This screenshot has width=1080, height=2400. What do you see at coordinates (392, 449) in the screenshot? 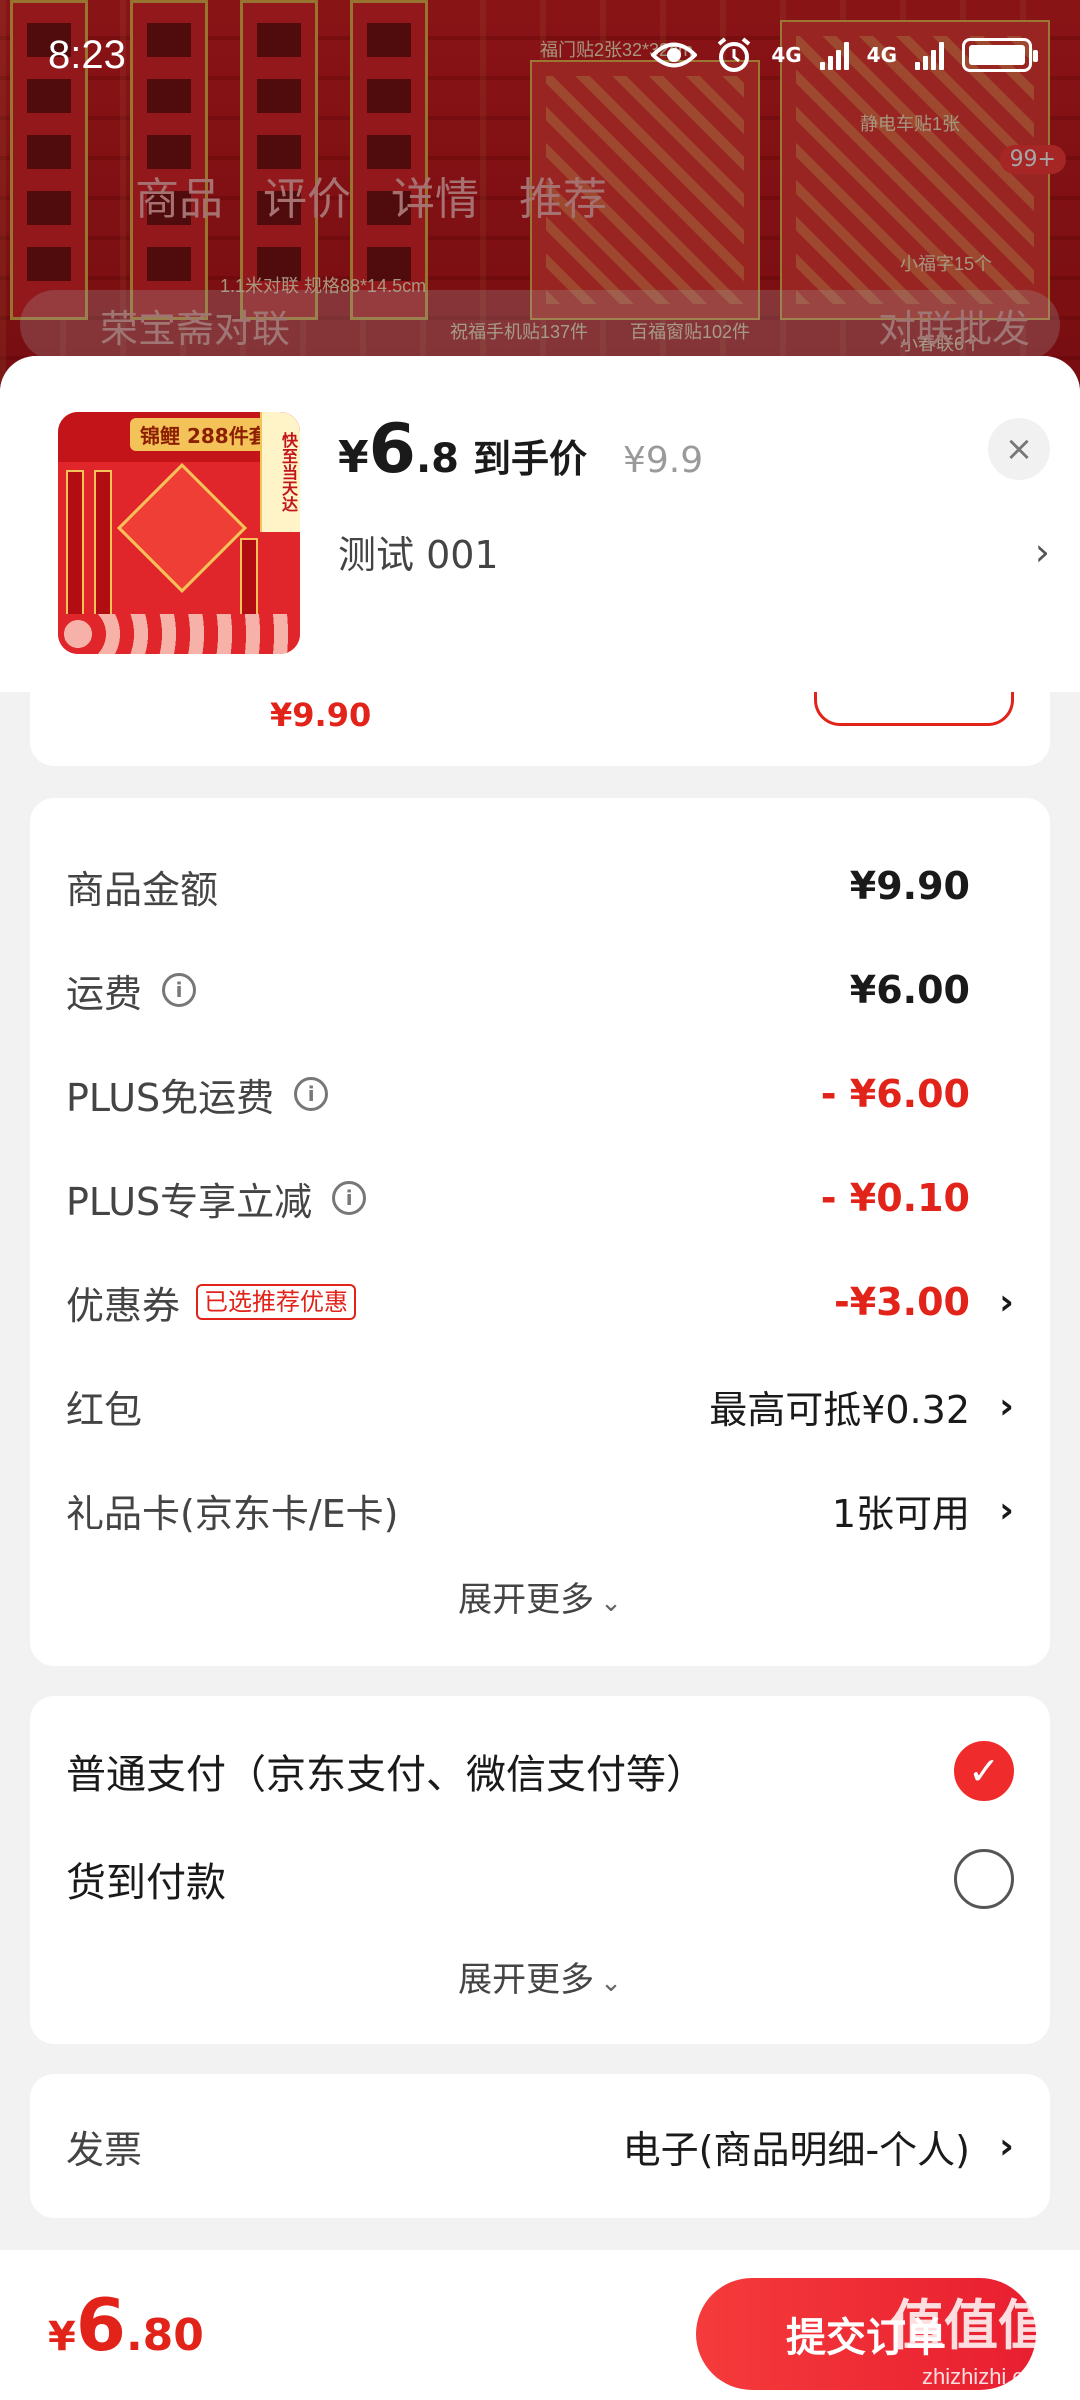
I see `price-integer: 6` at bounding box center [392, 449].